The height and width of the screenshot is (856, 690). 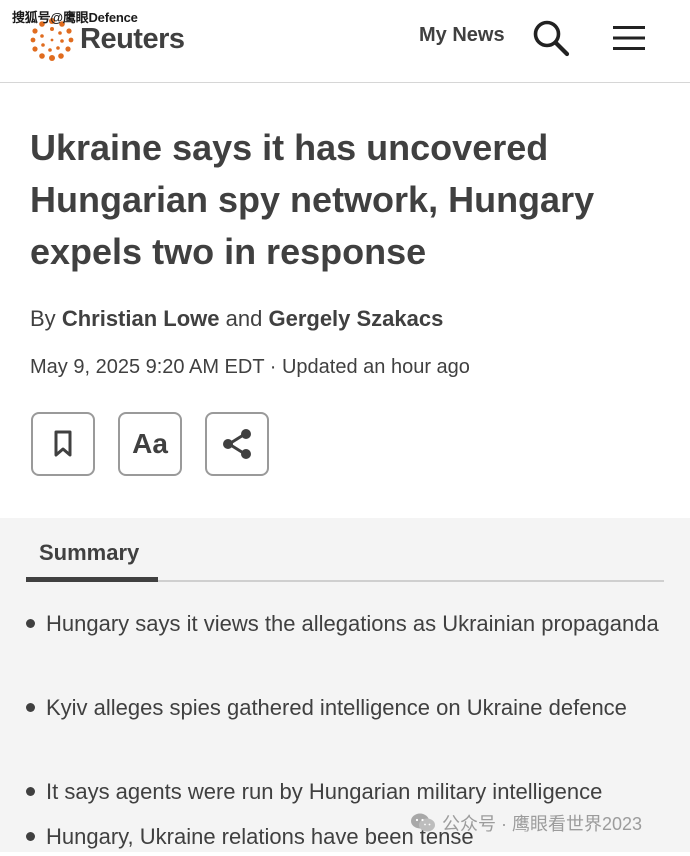 I want to click on byline-and: and, so click(x=244, y=318).